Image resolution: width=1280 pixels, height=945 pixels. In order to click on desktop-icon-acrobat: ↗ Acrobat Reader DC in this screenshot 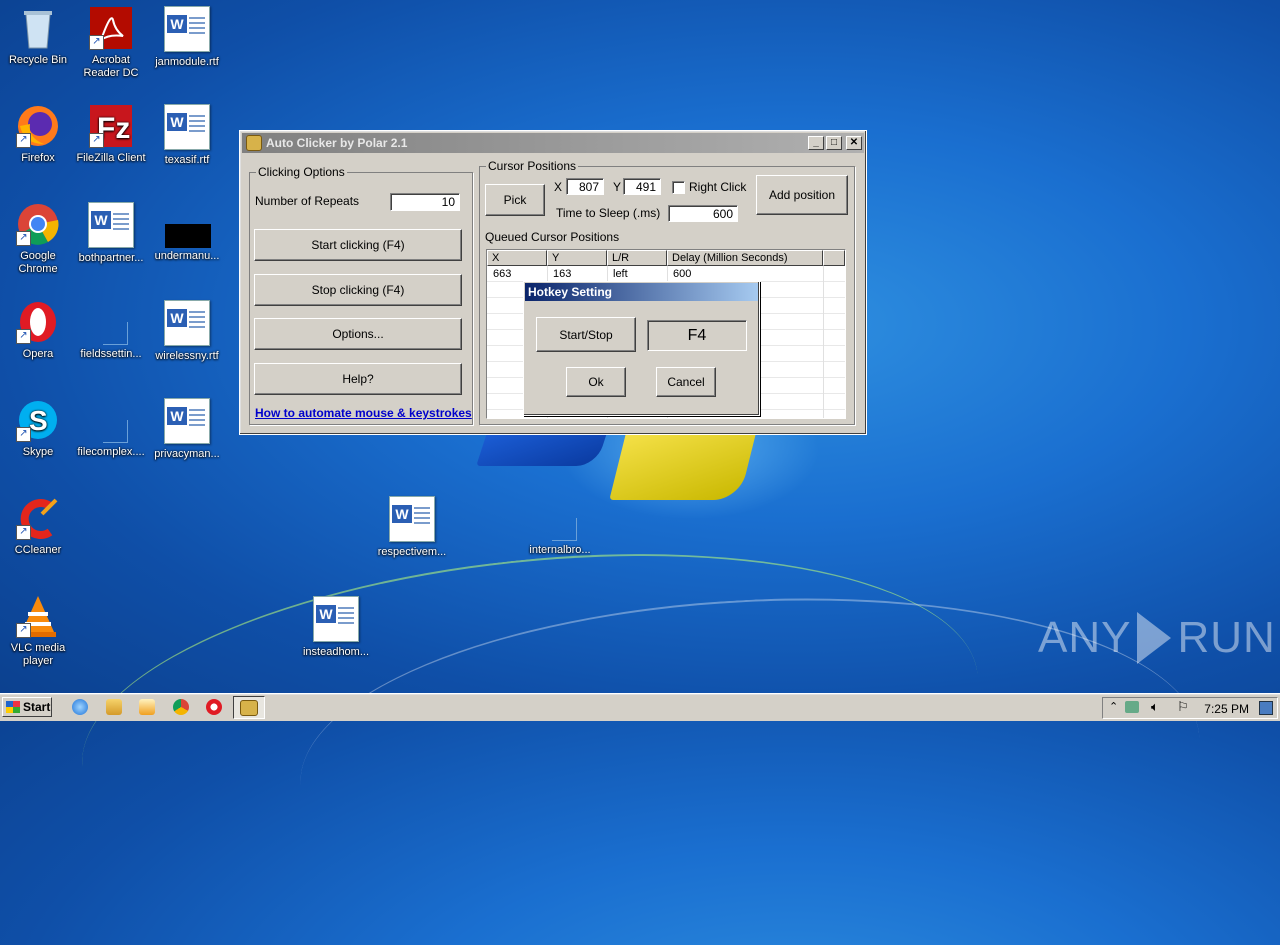, I will do `click(111, 43)`.